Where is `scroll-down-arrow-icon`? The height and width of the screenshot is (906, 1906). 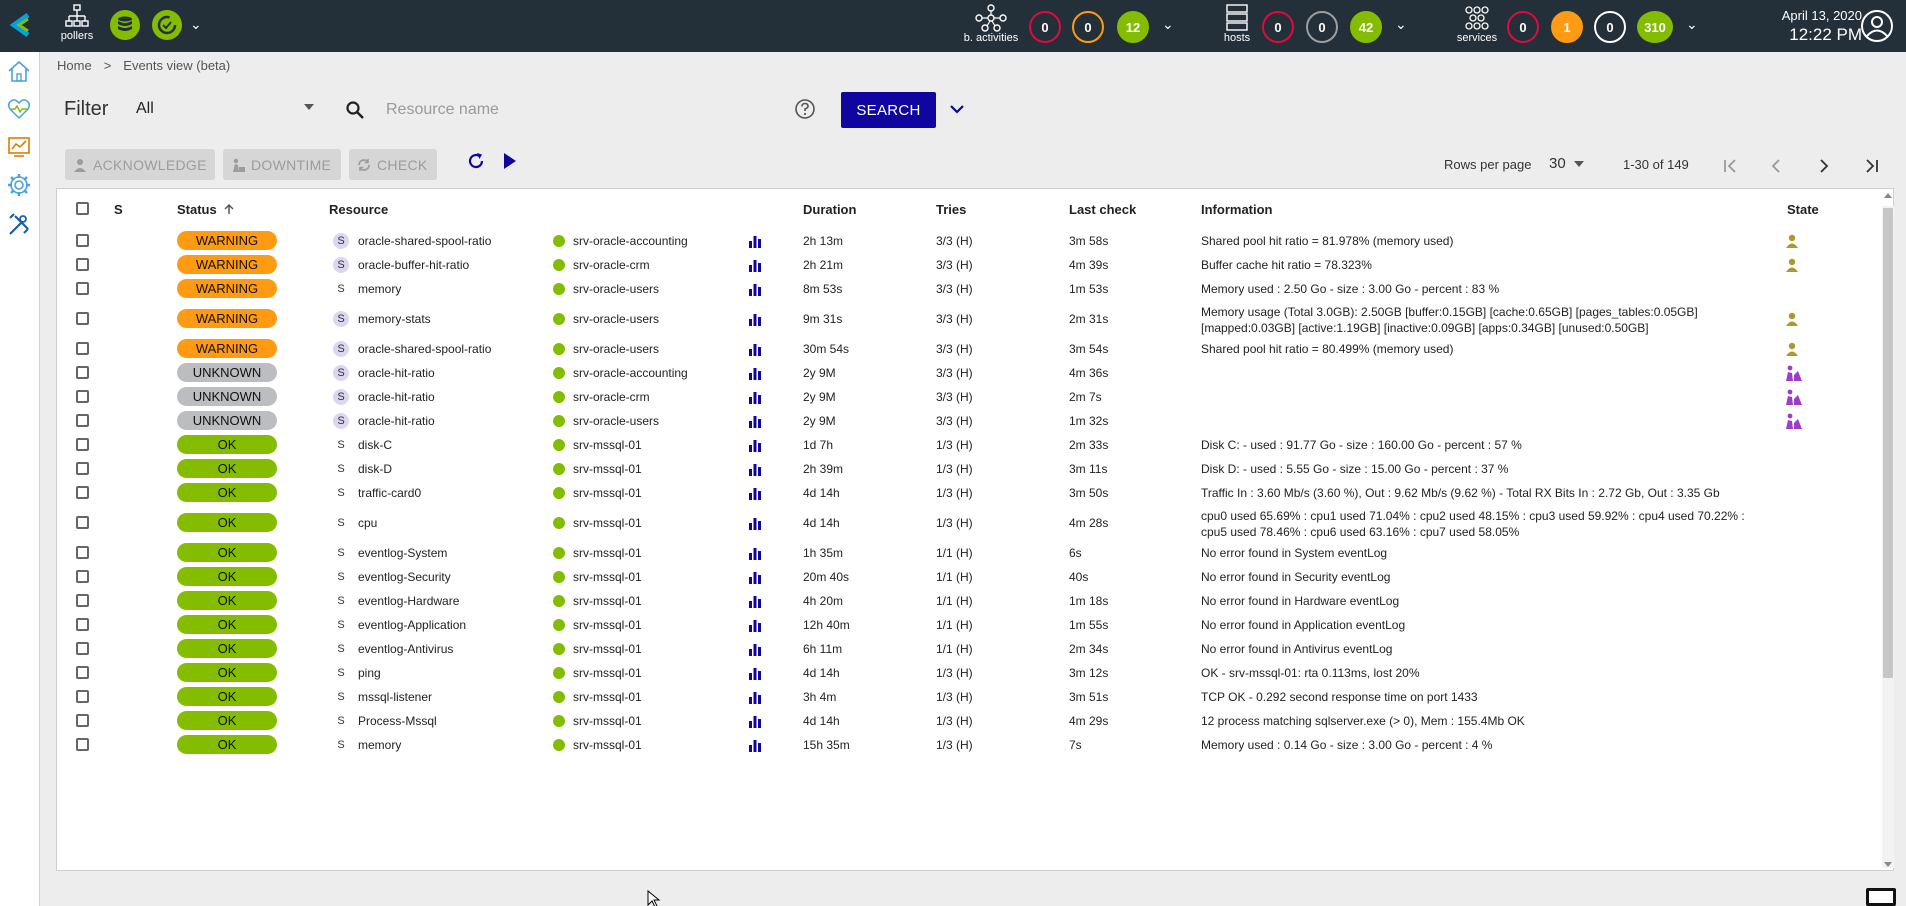 scroll-down-arrow-icon is located at coordinates (1888, 864).